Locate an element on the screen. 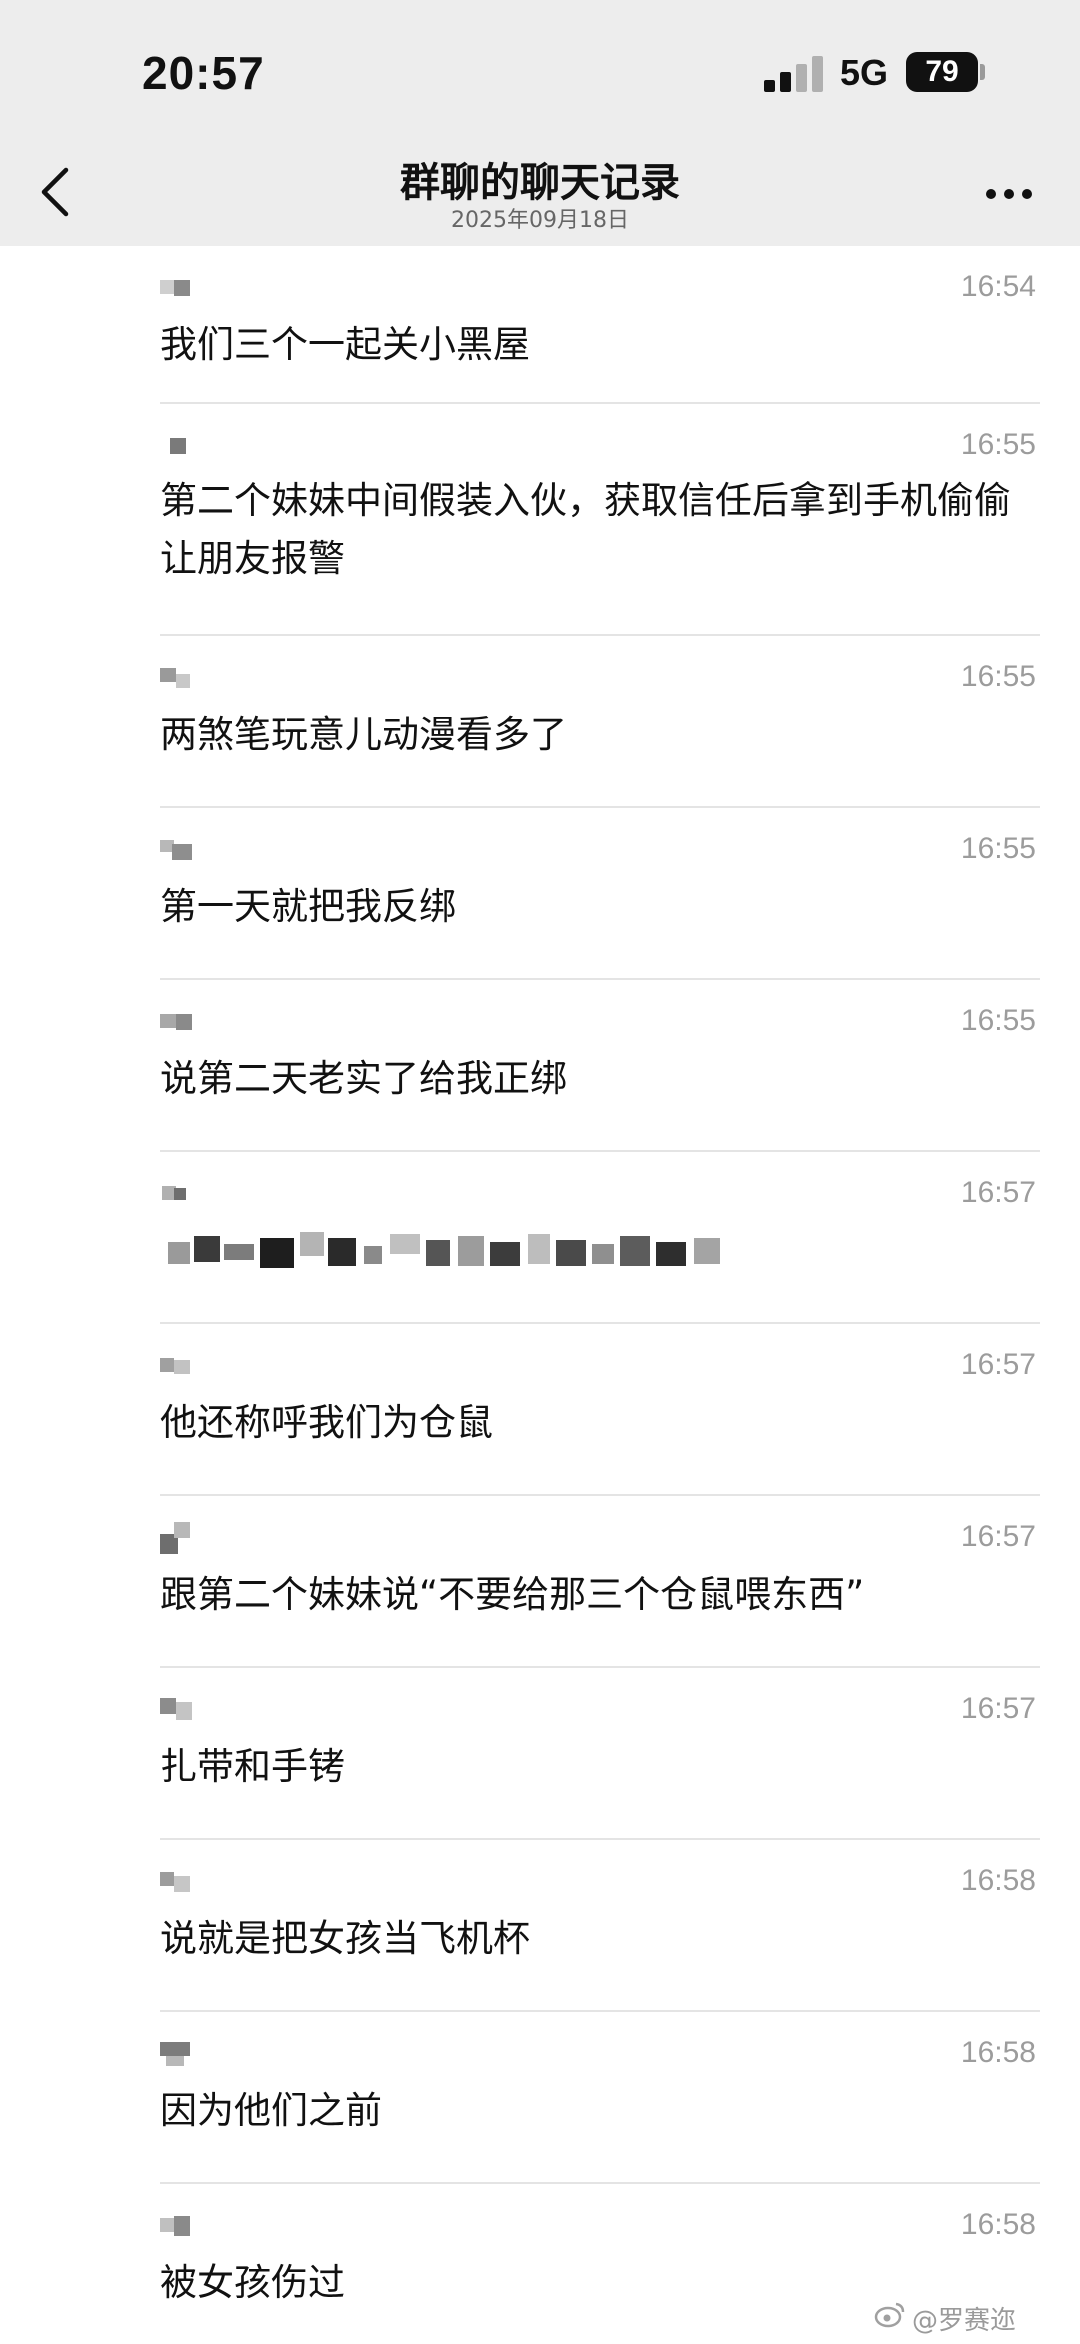 Image resolution: width=1080 pixels, height=2344 pixels. message-item: 16:54 我们三个一起关小黑屋 is located at coordinates (600, 325).